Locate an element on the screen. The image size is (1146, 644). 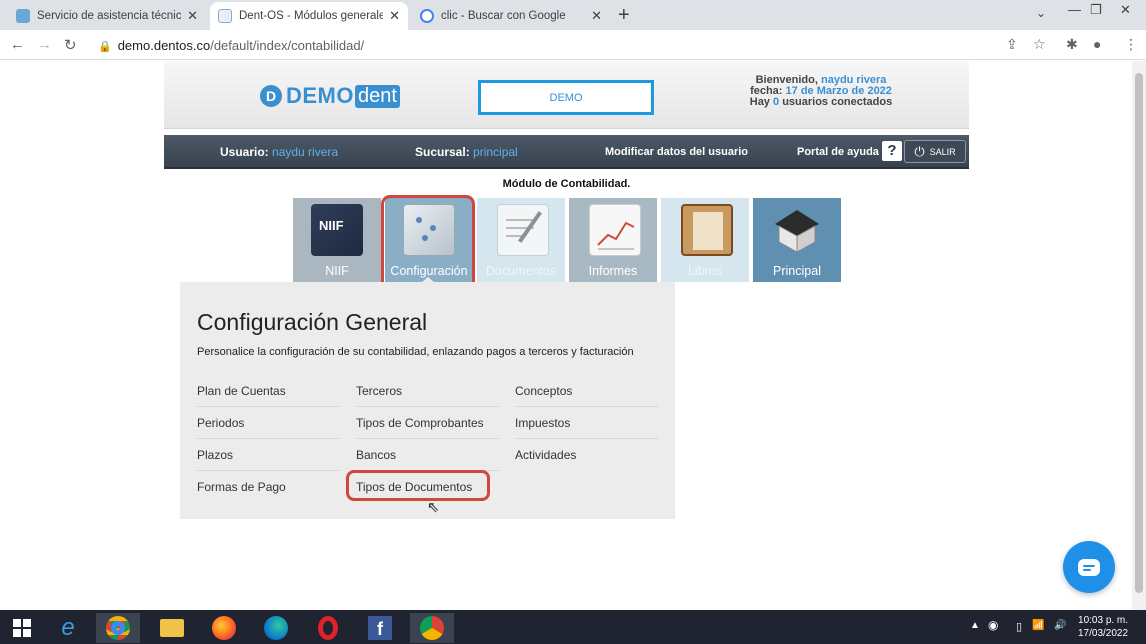
profile-avatar-icon: ● is located at coordinates (1097, 44).